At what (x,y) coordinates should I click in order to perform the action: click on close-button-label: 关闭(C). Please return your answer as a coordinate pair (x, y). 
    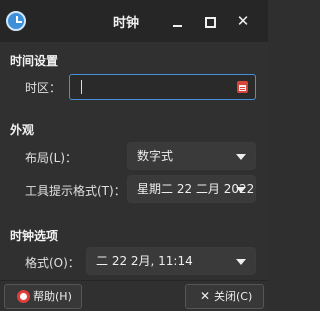
    Looking at the image, I should click on (233, 296).